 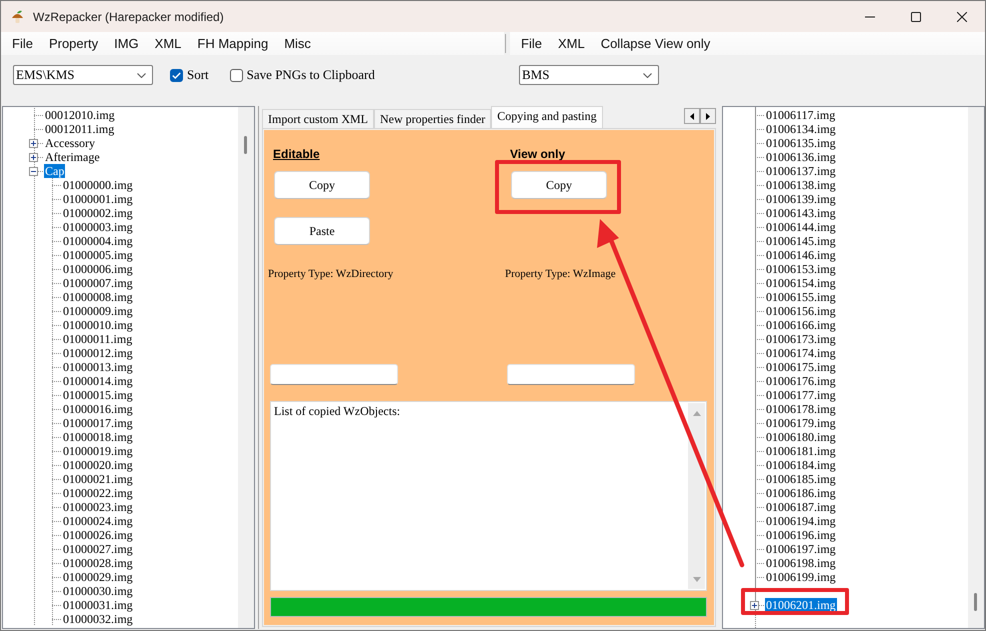 I want to click on minus-box-icon, so click(x=33, y=171).